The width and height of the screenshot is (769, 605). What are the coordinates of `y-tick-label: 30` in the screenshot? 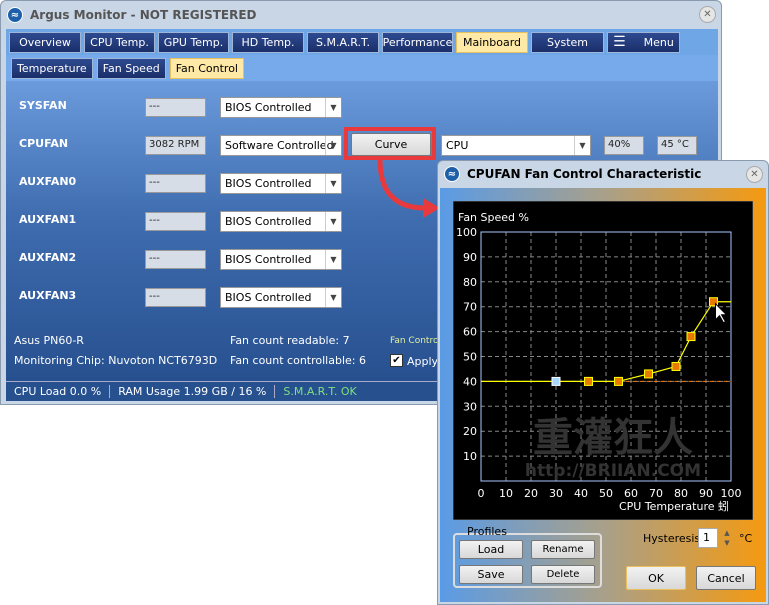 It's located at (470, 406).